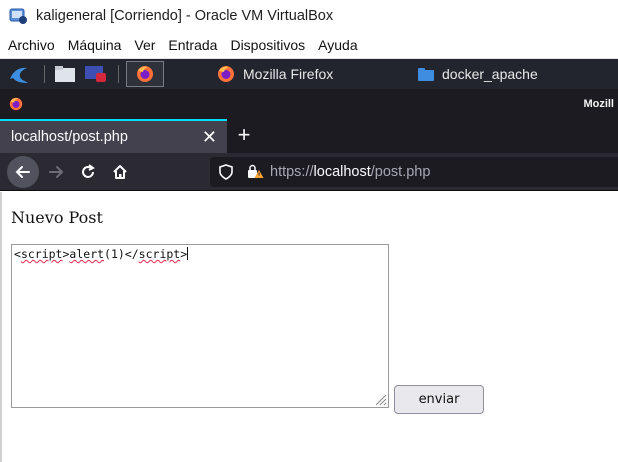  What do you see at coordinates (337, 45) in the screenshot?
I see `menu-ayuda: Ayuda` at bounding box center [337, 45].